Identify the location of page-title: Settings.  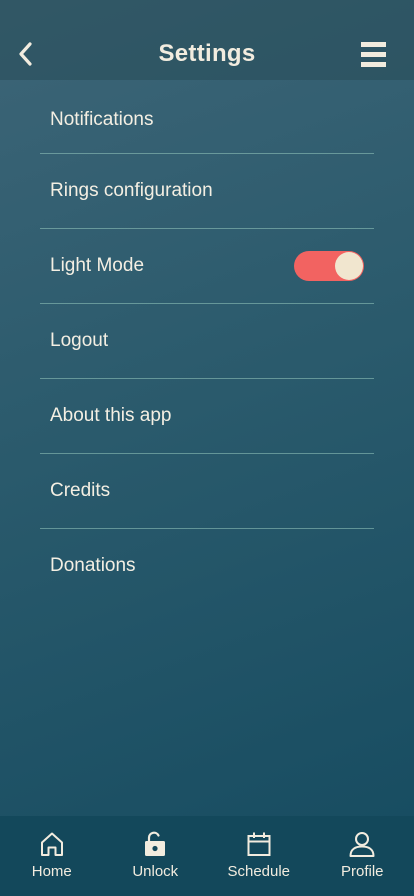
(207, 53).